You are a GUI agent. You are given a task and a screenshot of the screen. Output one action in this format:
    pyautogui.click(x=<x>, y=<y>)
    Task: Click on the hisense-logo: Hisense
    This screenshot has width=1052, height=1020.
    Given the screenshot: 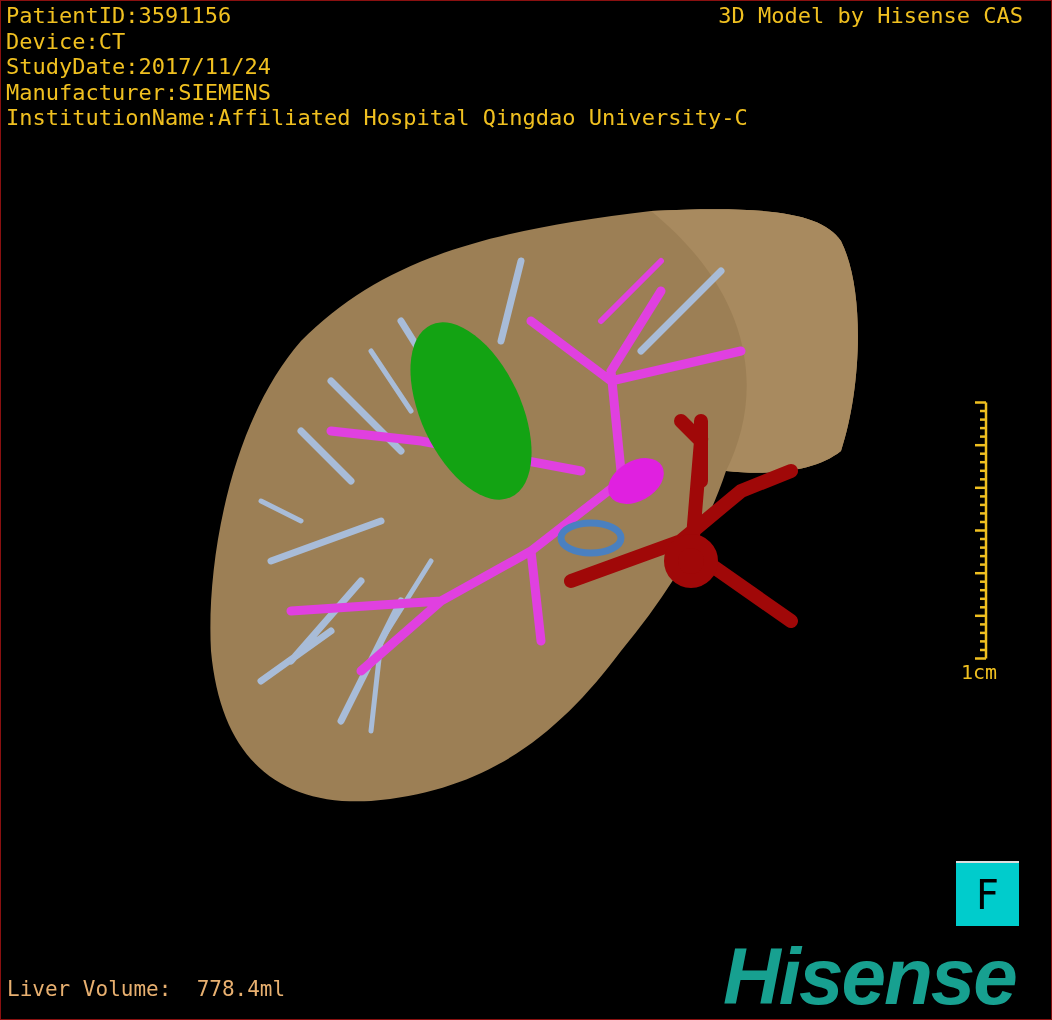 What is the action you would take?
    pyautogui.click(x=869, y=977)
    